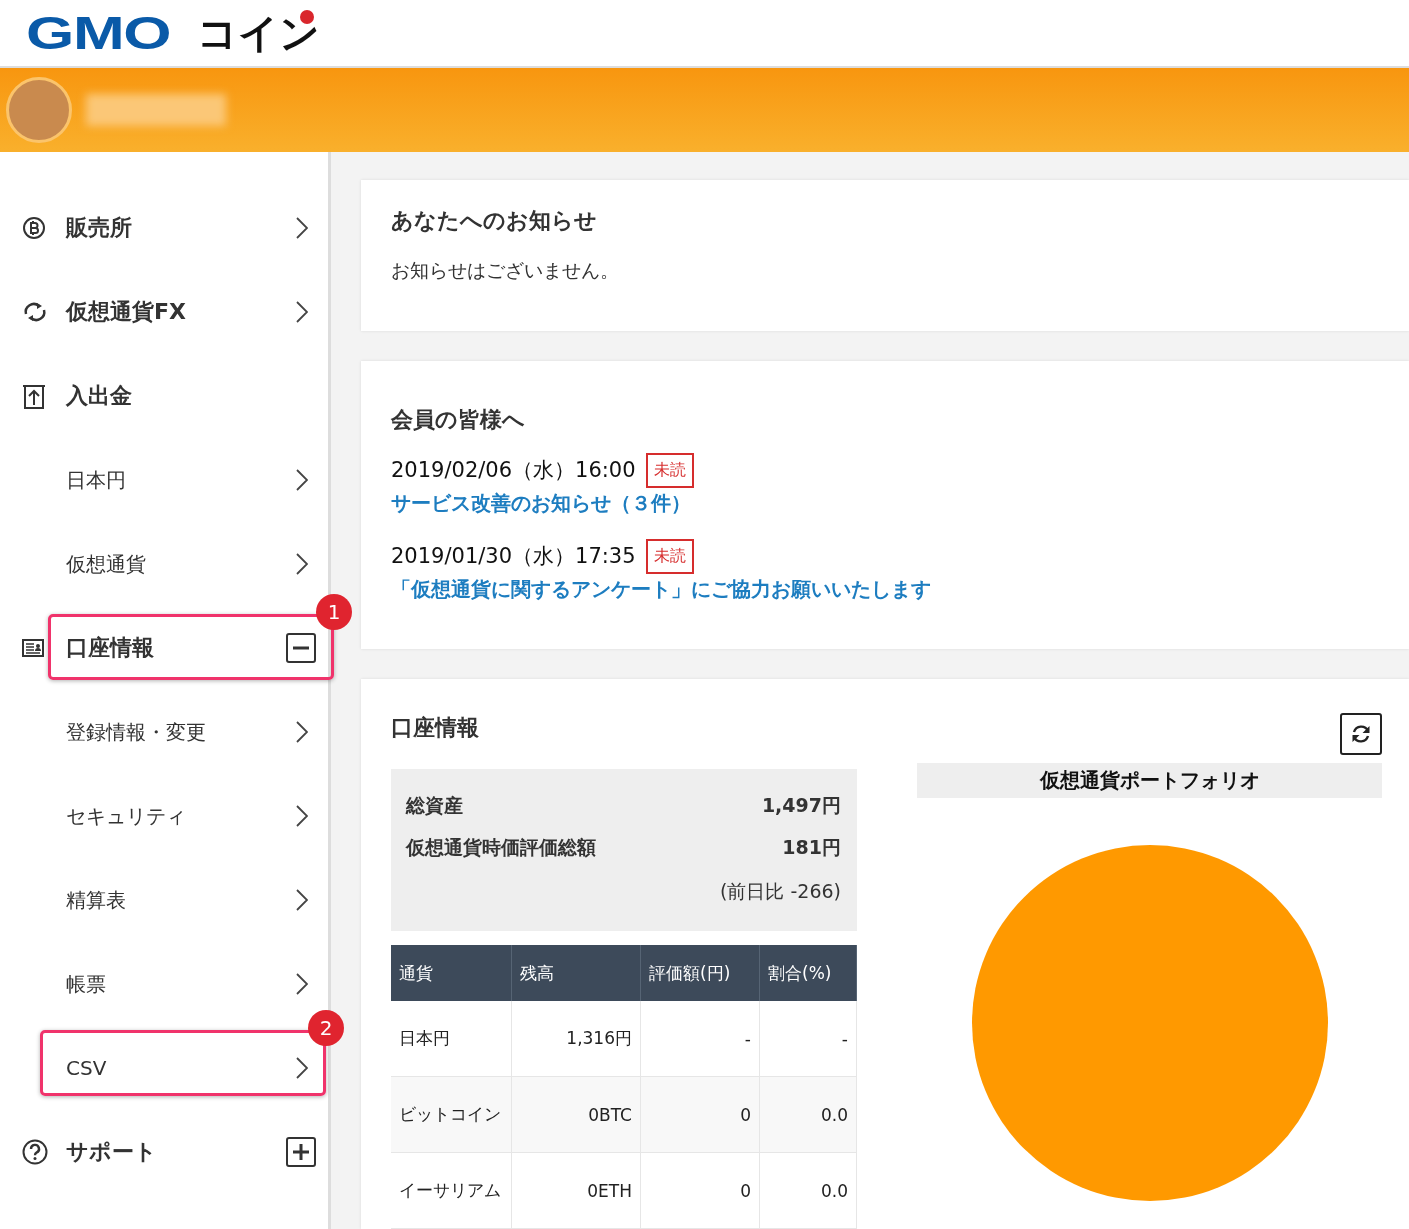 The image size is (1409, 1229). What do you see at coordinates (301, 1152) in the screenshot?
I see `expand-icon` at bounding box center [301, 1152].